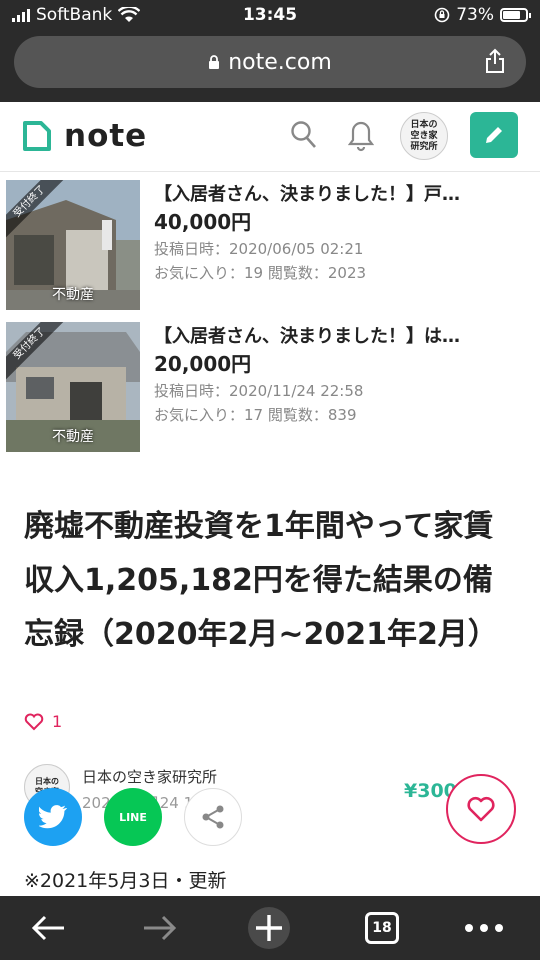  Describe the element at coordinates (203, 364) in the screenshot. I see `listing-price: 20,000円` at that location.